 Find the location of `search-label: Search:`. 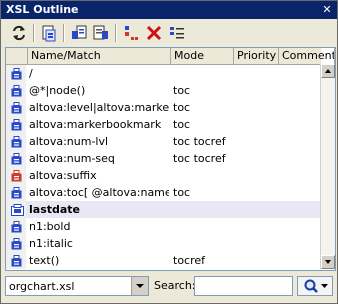

search-label: Search: is located at coordinates (175, 285).